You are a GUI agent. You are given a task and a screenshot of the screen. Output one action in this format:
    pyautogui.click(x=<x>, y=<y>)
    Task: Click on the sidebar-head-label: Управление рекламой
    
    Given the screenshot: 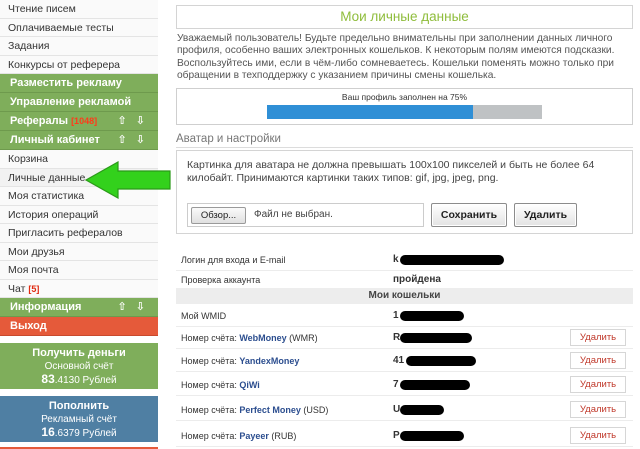 What is the action you would take?
    pyautogui.click(x=71, y=102)
    